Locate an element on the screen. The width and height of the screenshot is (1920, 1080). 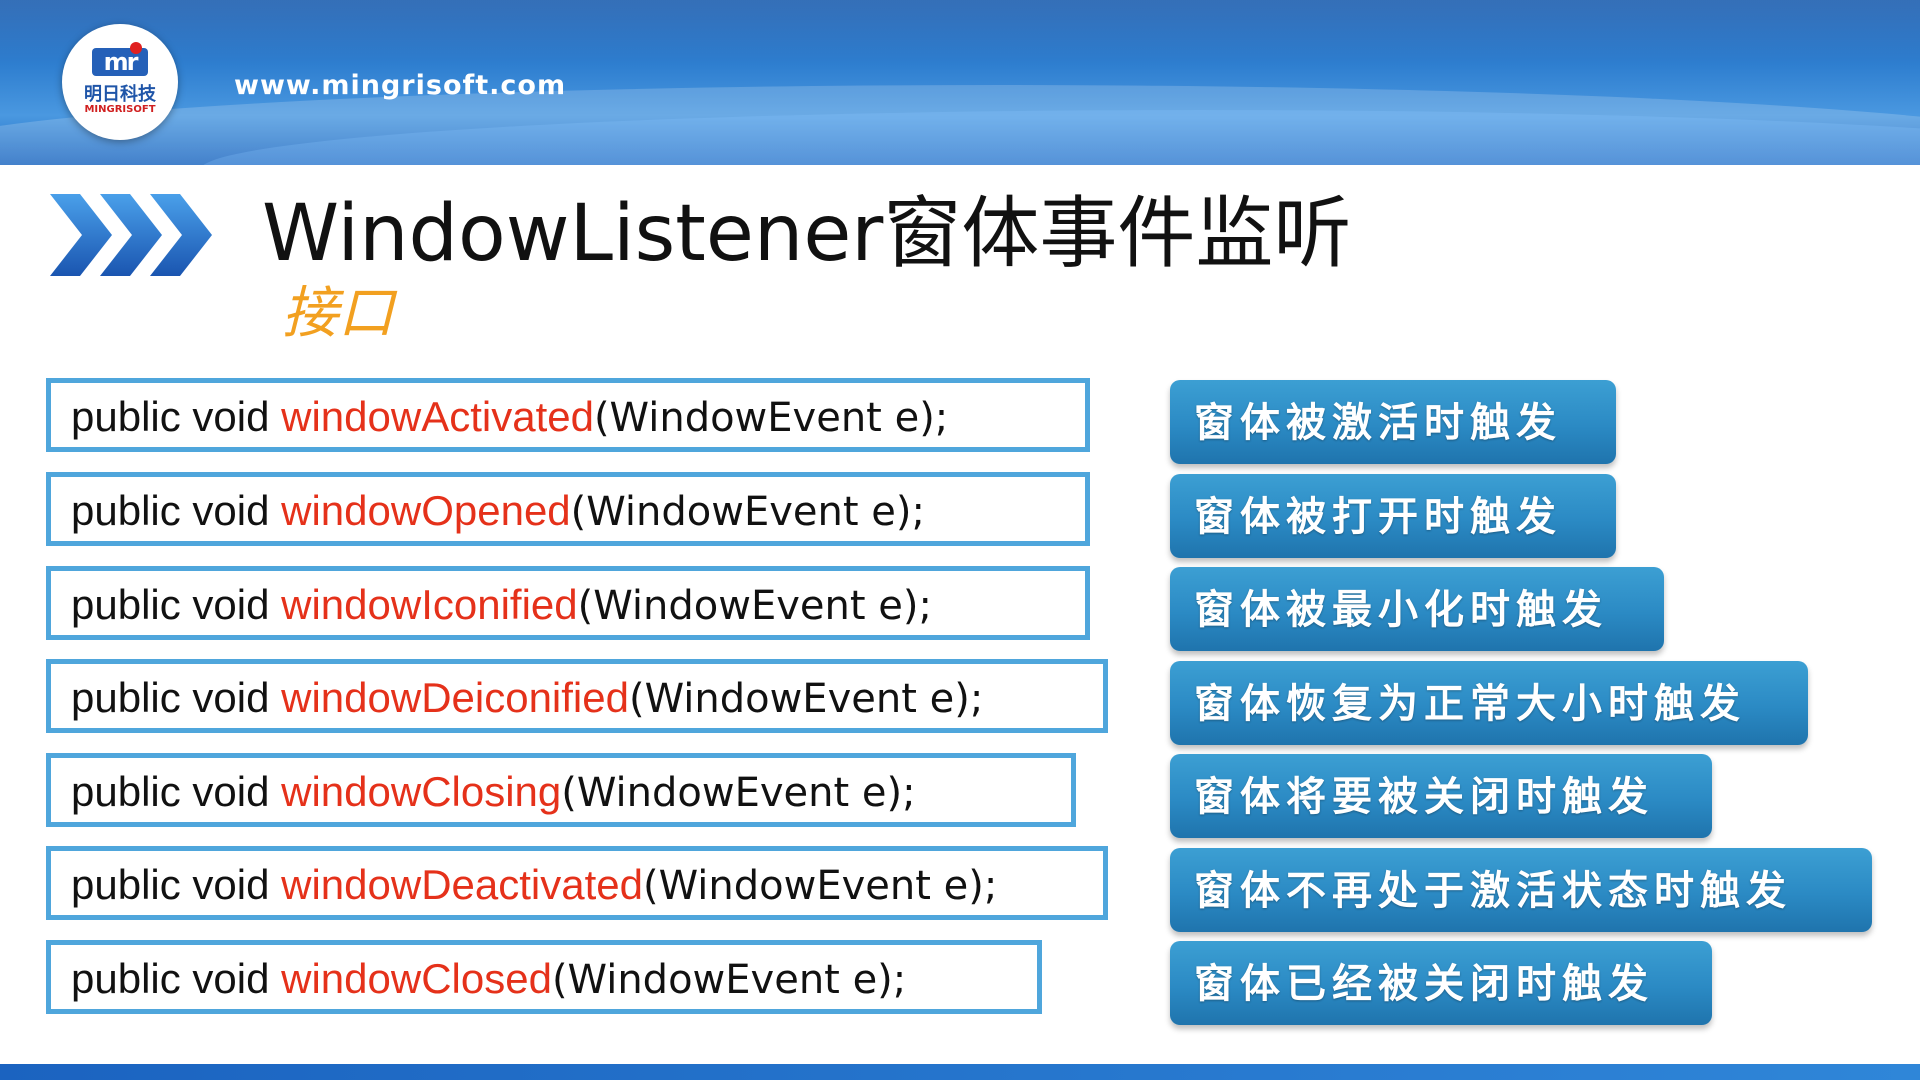
description-text: 窗体恢复为正常大小时触发 is located at coordinates (1470, 703).